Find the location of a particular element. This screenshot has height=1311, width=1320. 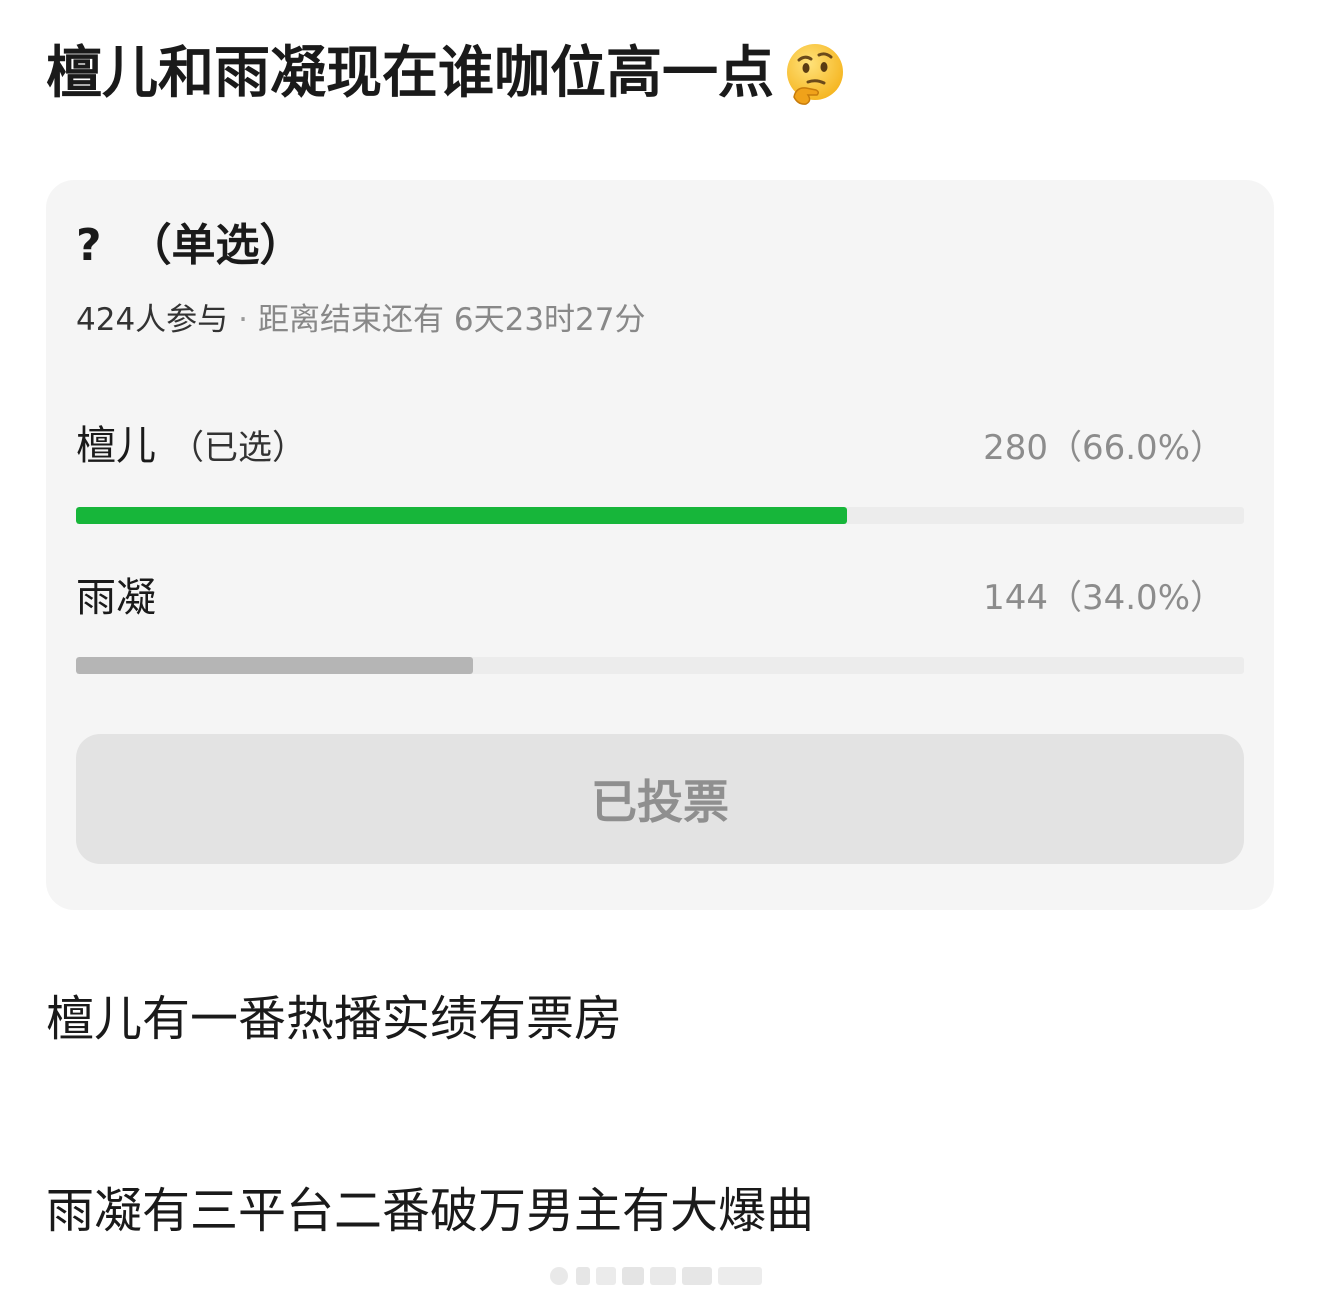

poll-option-2-bar-track is located at coordinates (660, 665).